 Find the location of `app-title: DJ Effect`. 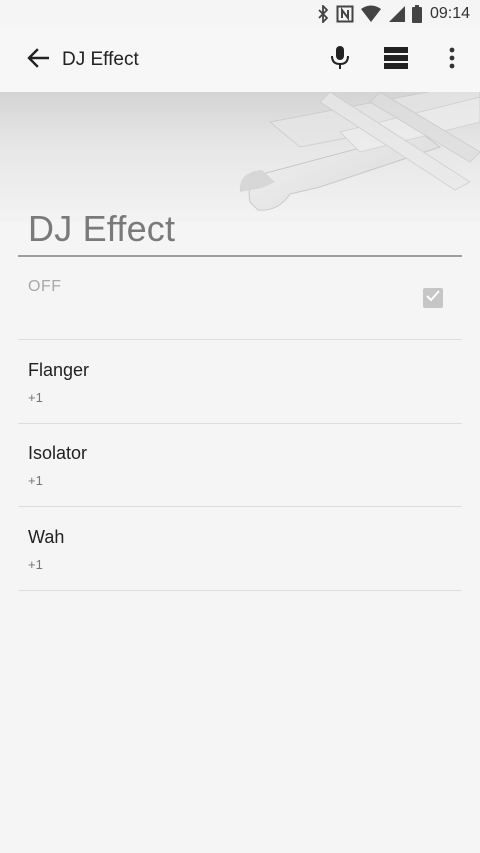

app-title: DJ Effect is located at coordinates (100, 59).